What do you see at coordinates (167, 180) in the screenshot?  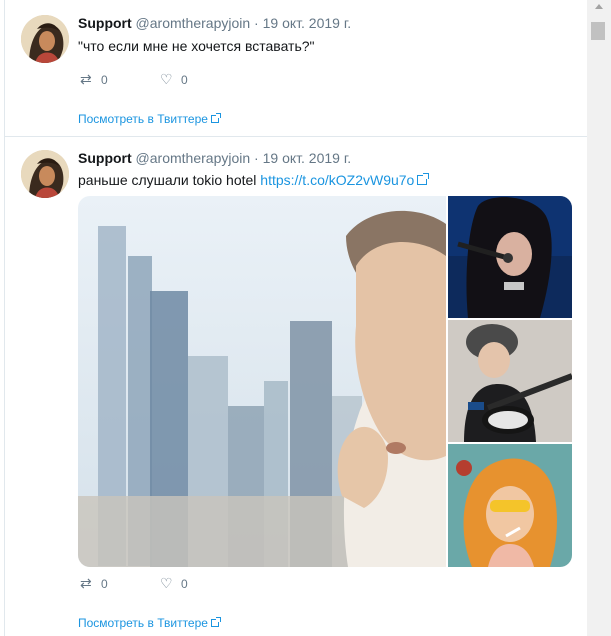 I see `tweet-text-content: раньше слушали tokio hotel` at bounding box center [167, 180].